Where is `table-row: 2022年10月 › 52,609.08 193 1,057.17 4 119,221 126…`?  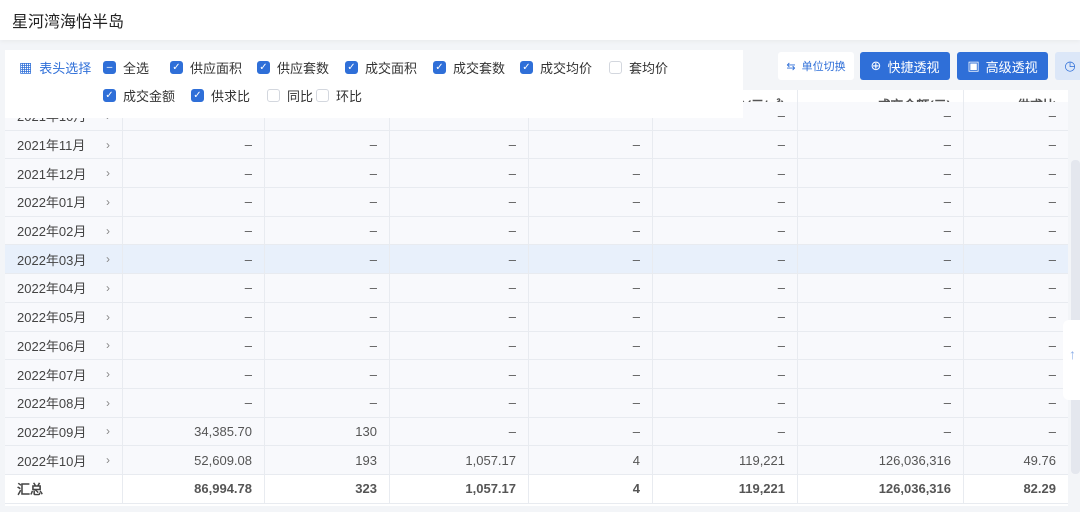
table-row: 2022年10月 › 52,609.08 193 1,057.17 4 119,221 126… is located at coordinates (536, 460).